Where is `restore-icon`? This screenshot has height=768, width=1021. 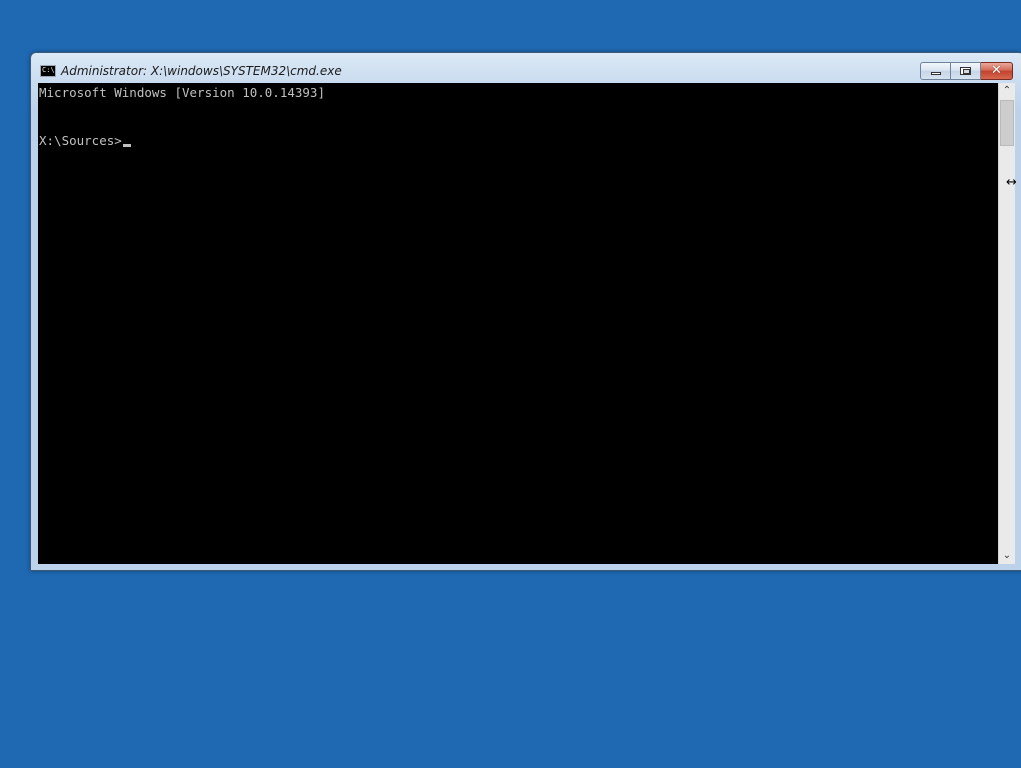 restore-icon is located at coordinates (965, 71).